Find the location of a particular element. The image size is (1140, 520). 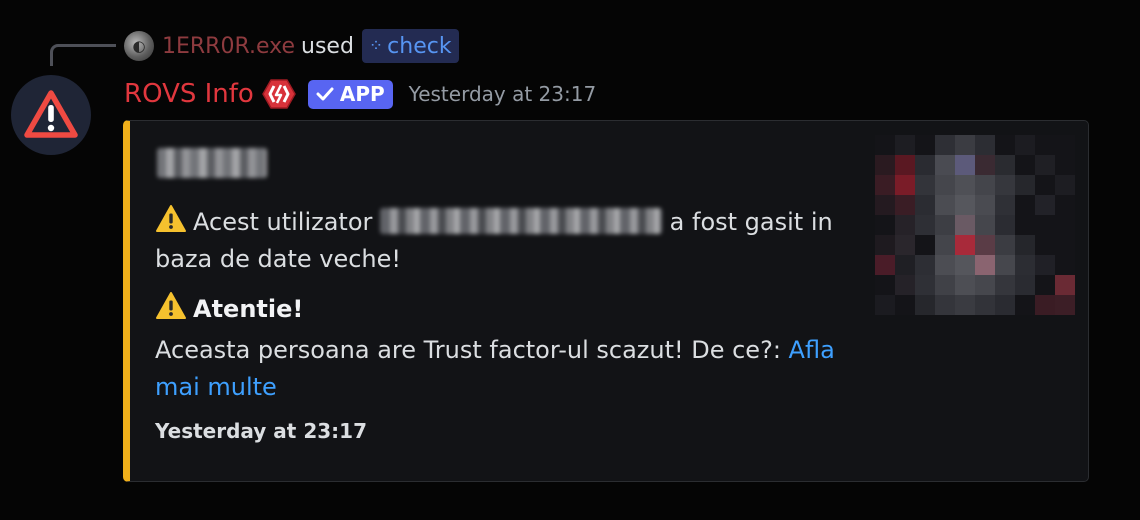

username: ROVS Info is located at coordinates (189, 94).